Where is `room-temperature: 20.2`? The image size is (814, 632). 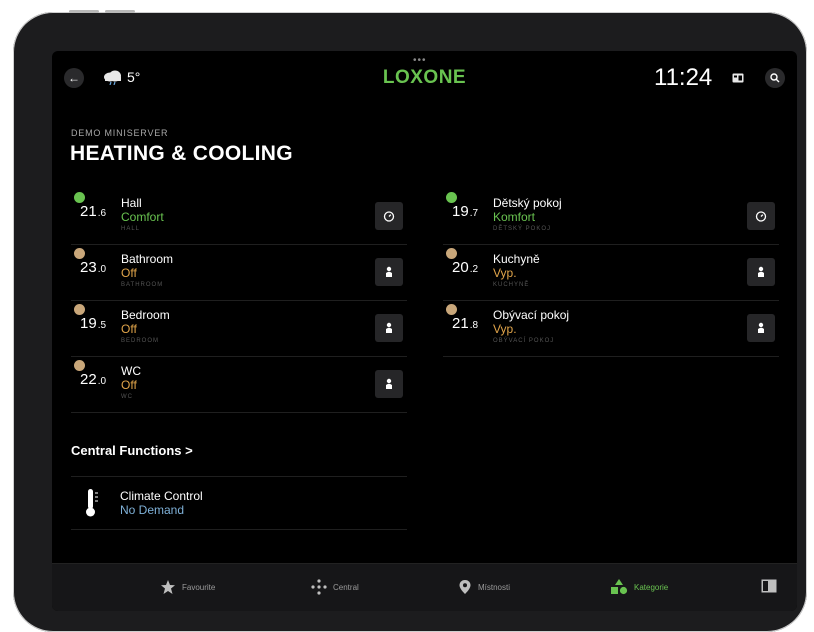
room-temperature: 20.2 is located at coordinates (465, 267).